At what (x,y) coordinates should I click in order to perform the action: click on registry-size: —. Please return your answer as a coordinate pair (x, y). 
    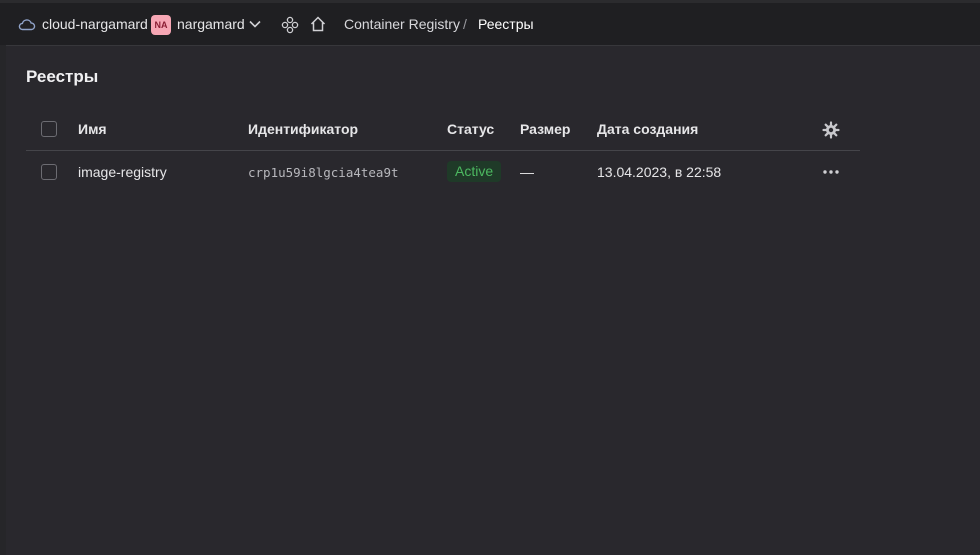
    Looking at the image, I should click on (527, 172).